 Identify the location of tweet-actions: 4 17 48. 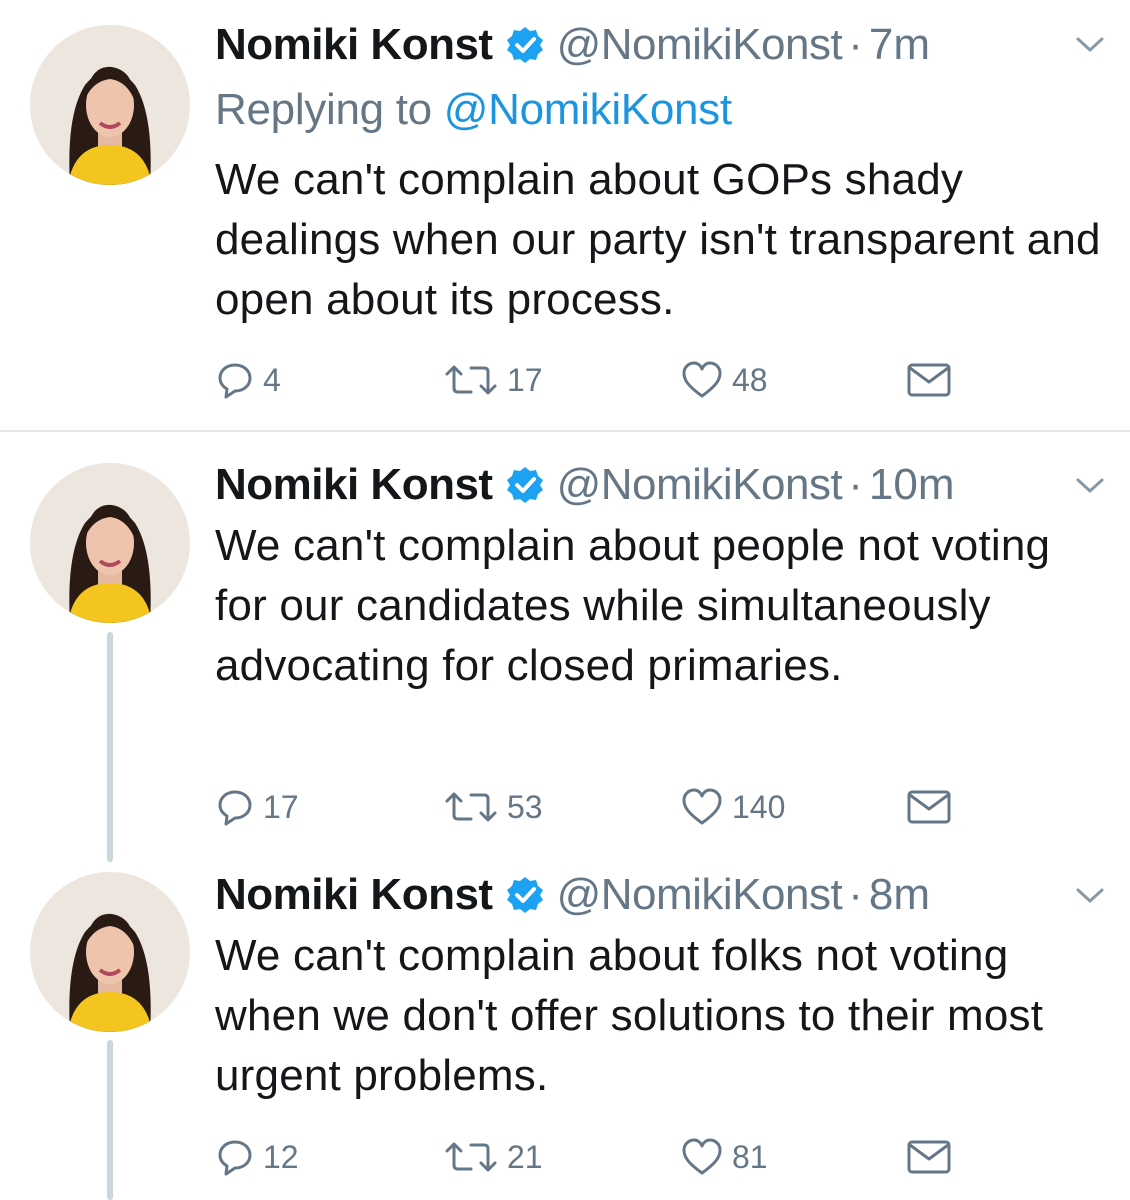
(595, 380).